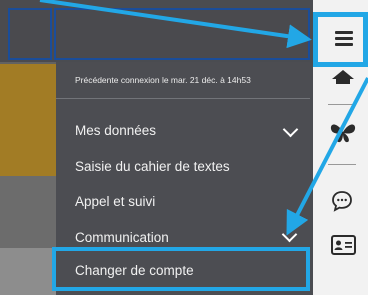 The width and height of the screenshot is (368, 295). What do you see at coordinates (115, 130) in the screenshot?
I see `menu-item-mes-donnees: Mes données` at bounding box center [115, 130].